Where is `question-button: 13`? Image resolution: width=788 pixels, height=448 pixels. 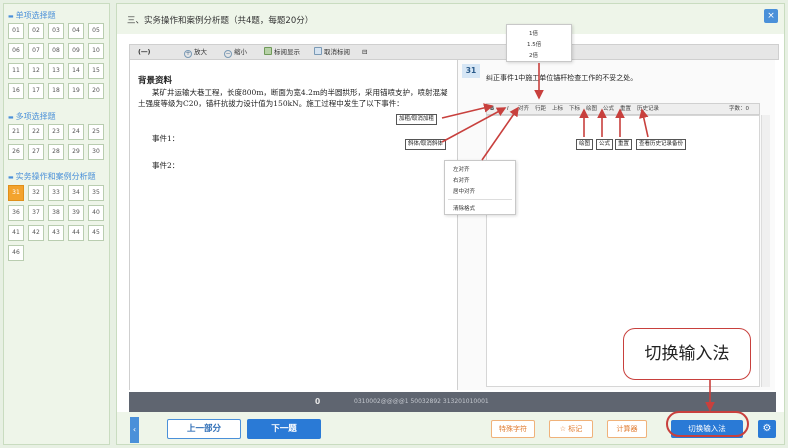
question-button: 13 is located at coordinates (56, 71).